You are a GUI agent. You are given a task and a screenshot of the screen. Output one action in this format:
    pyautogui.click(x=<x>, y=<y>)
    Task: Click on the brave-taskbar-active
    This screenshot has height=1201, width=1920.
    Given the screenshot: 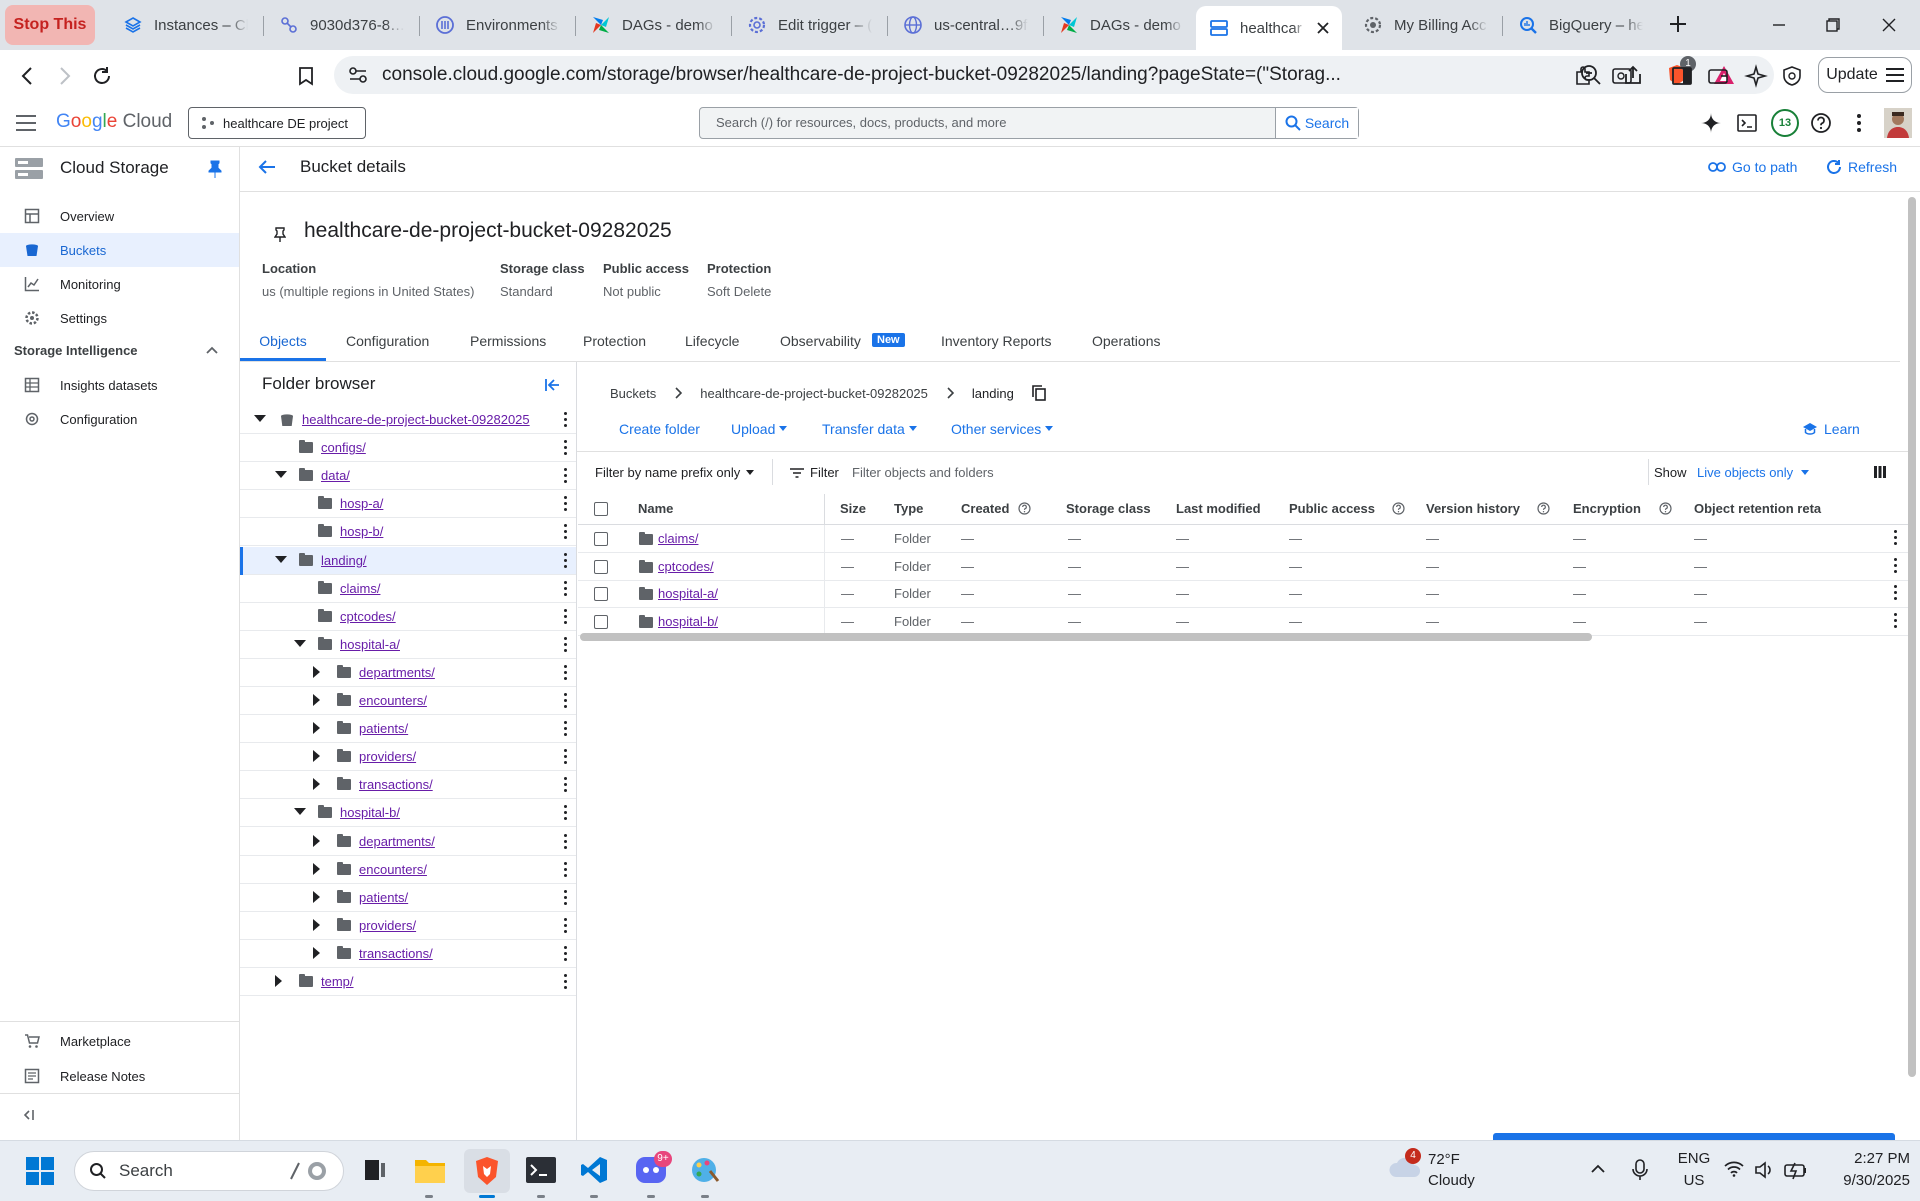 What is the action you would take?
    pyautogui.click(x=487, y=1171)
    